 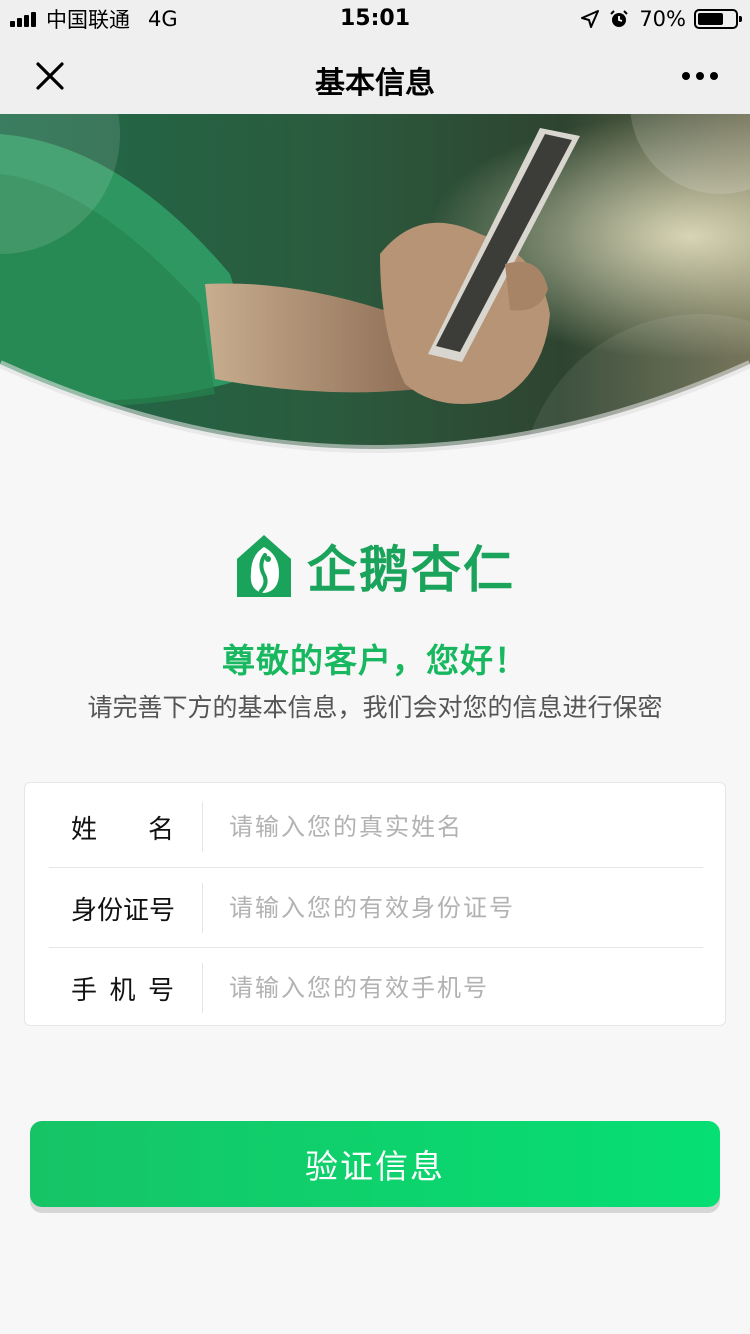 What do you see at coordinates (619, 18) in the screenshot?
I see `alarm-clock-icon` at bounding box center [619, 18].